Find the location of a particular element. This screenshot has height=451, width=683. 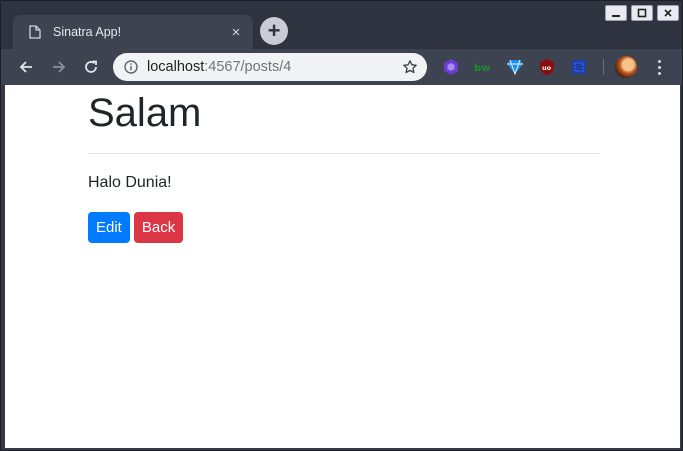

back-nav-button is located at coordinates (26, 67).